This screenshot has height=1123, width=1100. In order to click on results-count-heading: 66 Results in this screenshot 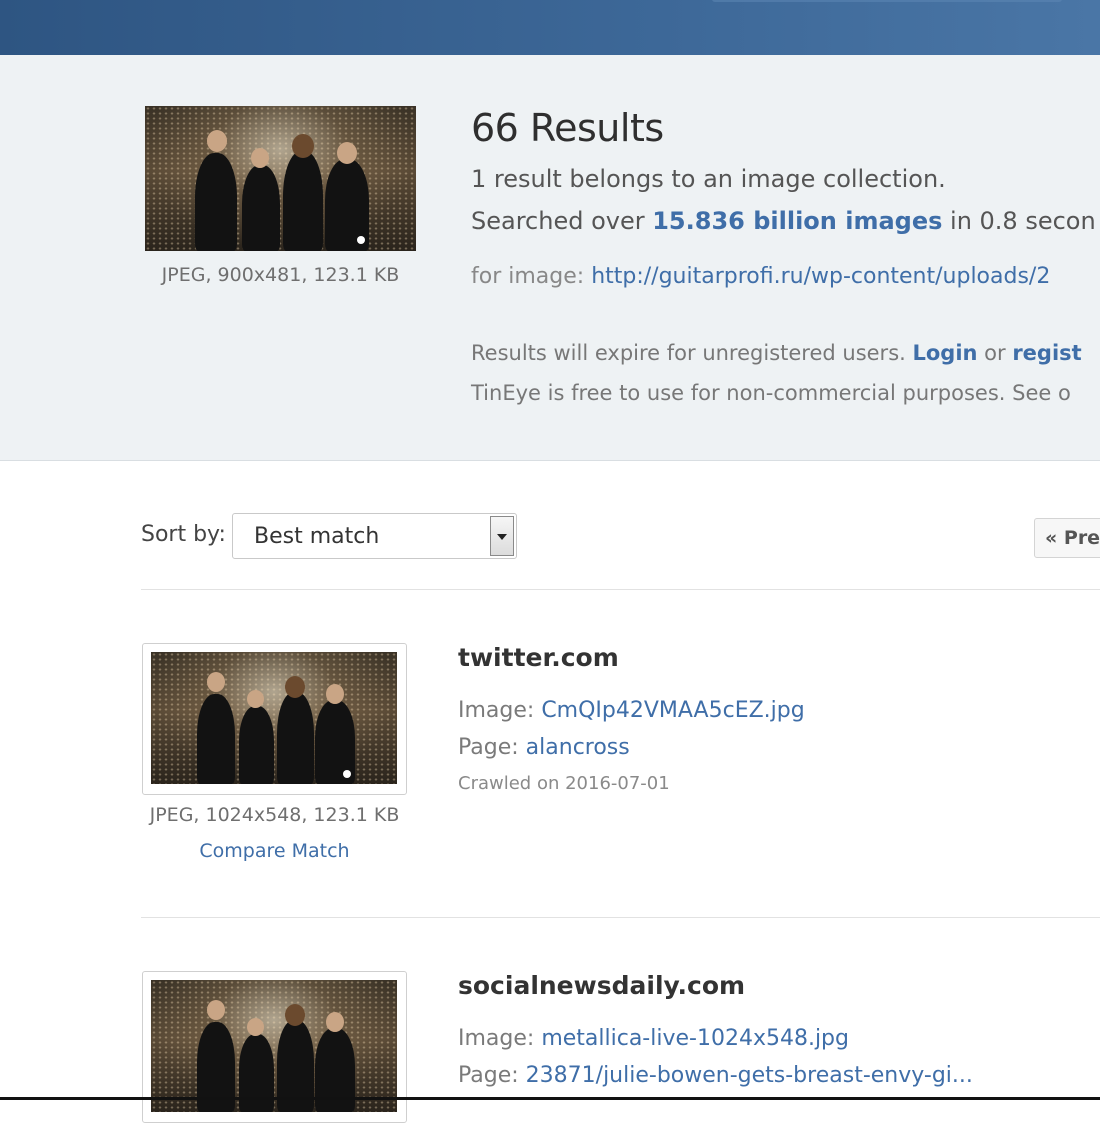, I will do `click(567, 128)`.